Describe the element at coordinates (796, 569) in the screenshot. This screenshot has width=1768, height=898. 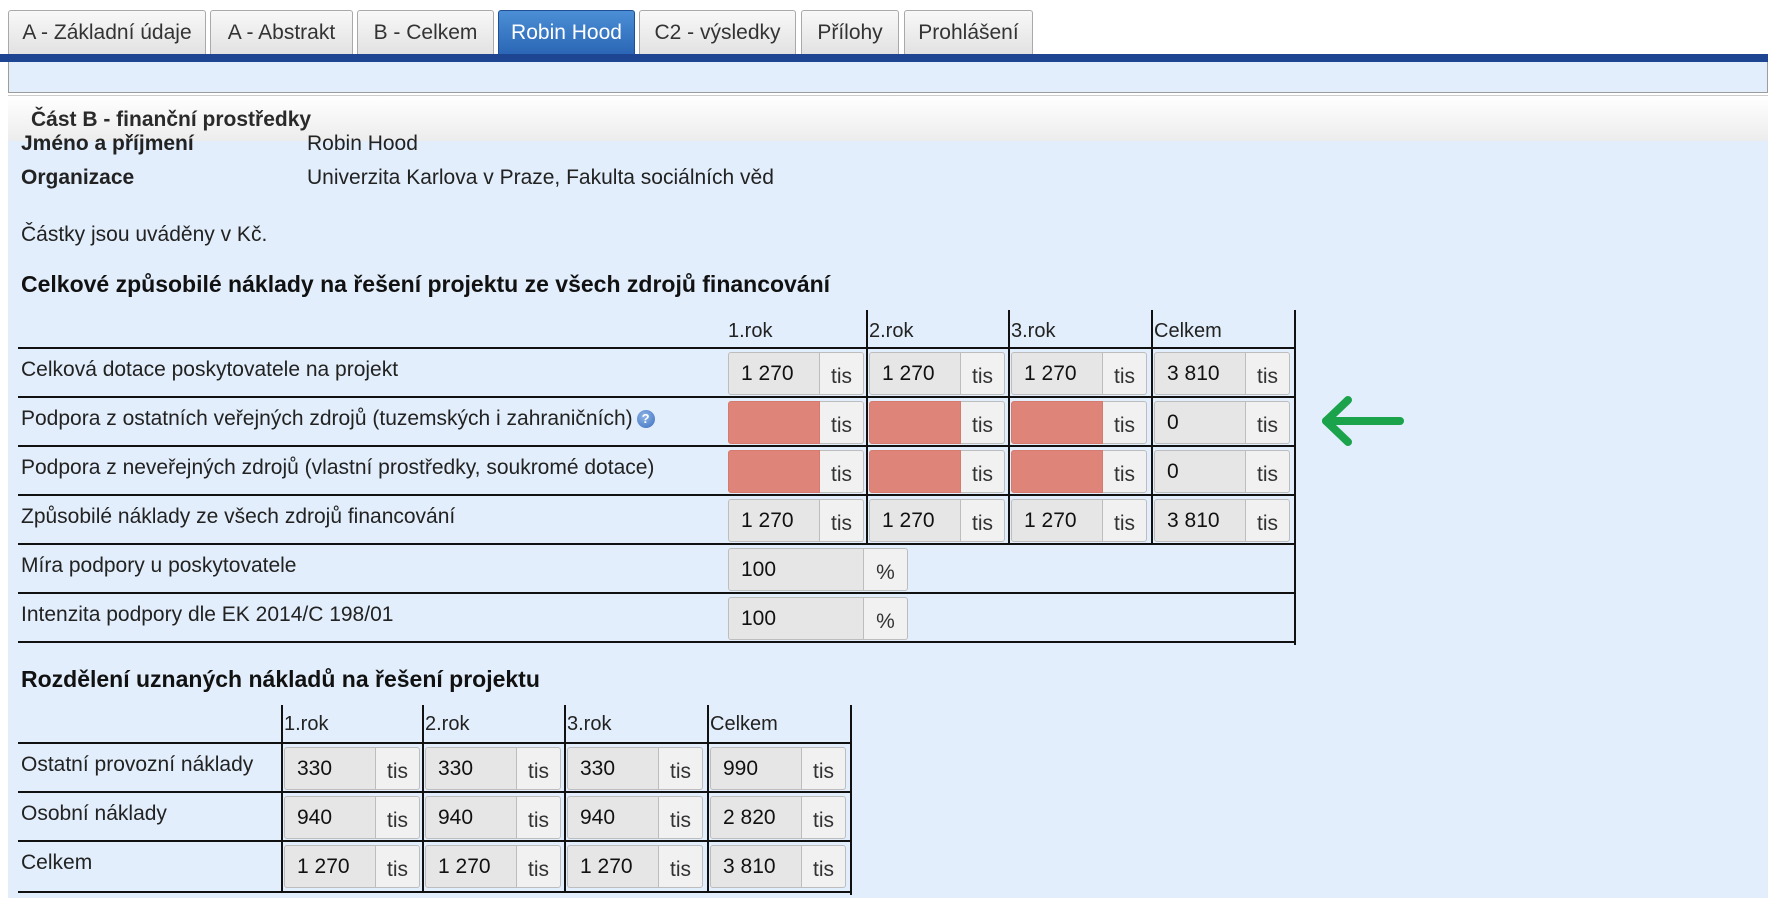
I see `percent-value: 100` at that location.